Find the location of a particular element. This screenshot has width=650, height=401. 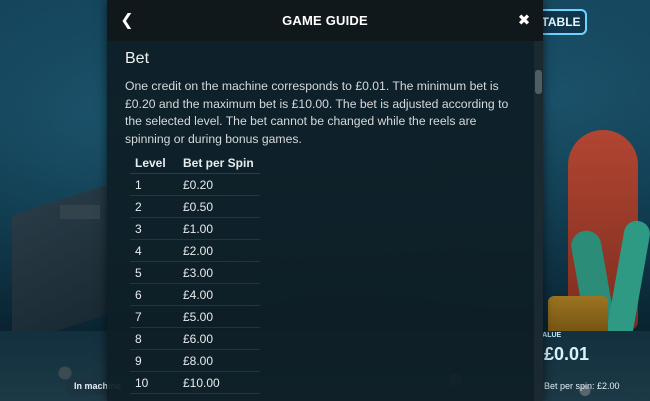

shipwreck-deck is located at coordinates (80, 212).